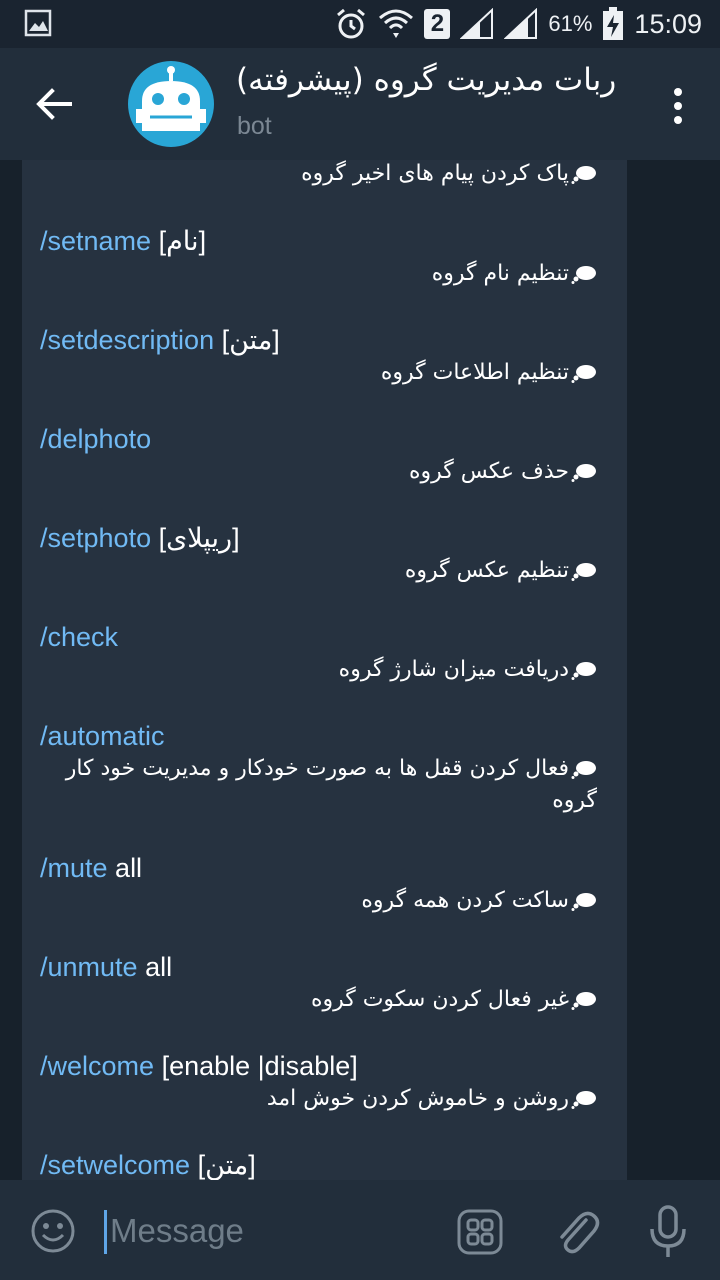  I want to click on command-link: /mute, so click(74, 868).